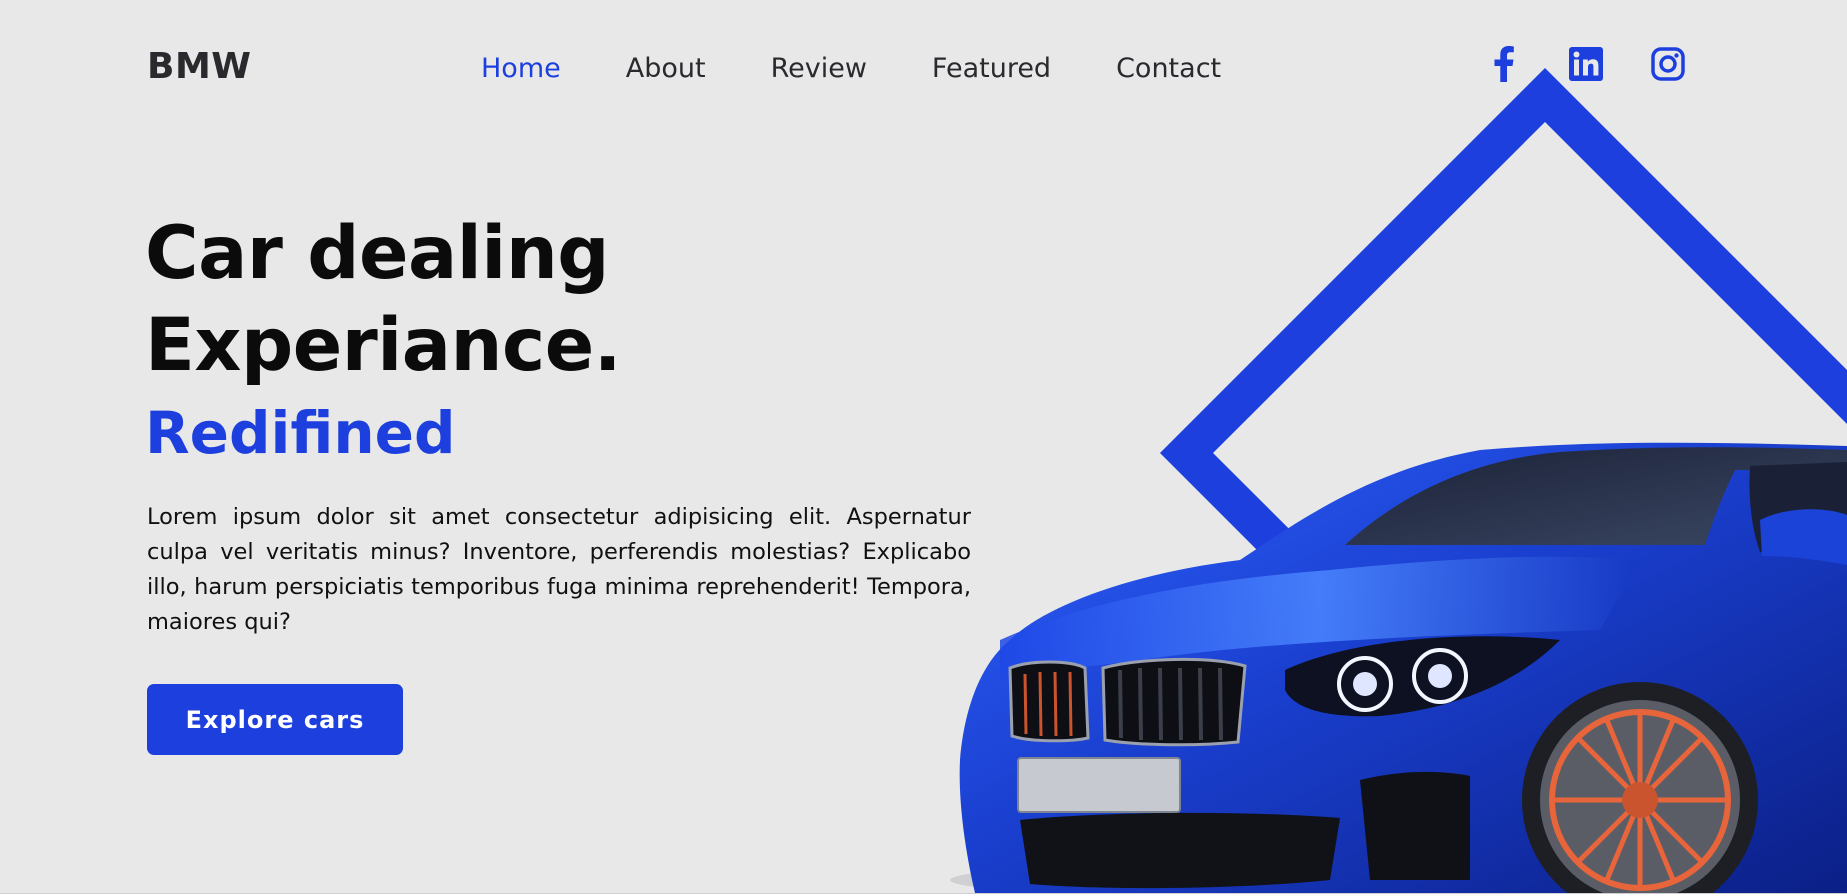 Image resolution: width=1847 pixels, height=896 pixels. Describe the element at coordinates (819, 69) in the screenshot. I see `nav-review: Review` at that location.